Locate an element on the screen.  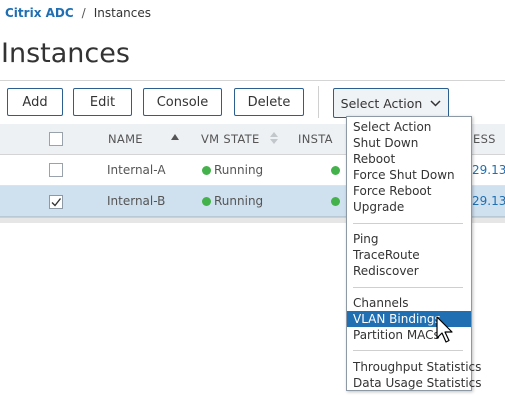
menu-item-traceroute: TraceRoute is located at coordinates (409, 255).